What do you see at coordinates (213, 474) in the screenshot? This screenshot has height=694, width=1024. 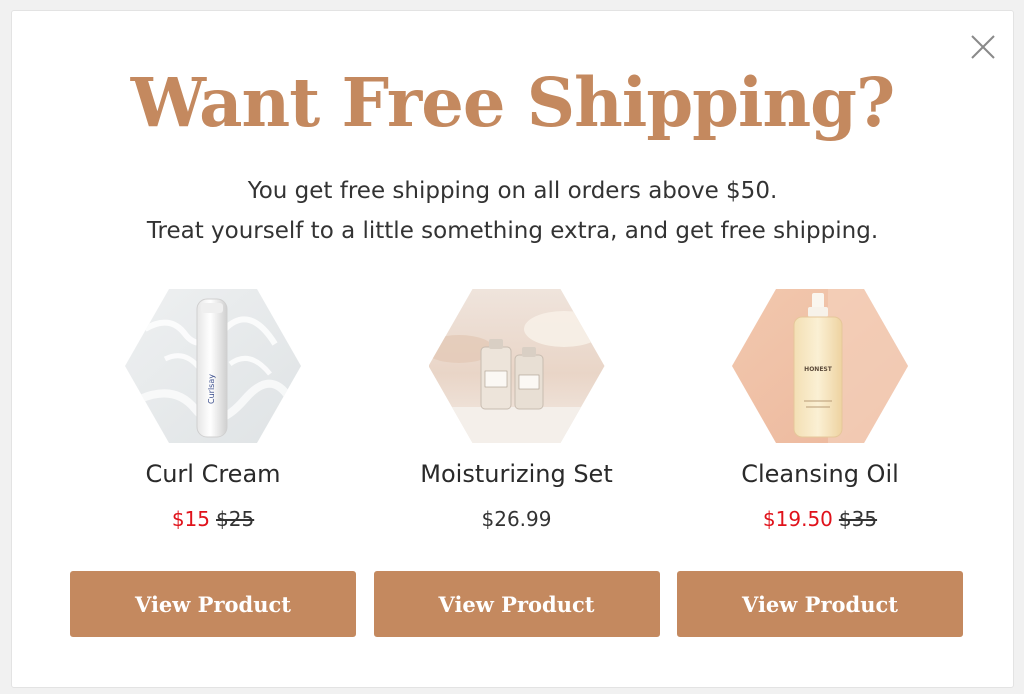 I see `product-name: Curl Cream` at bounding box center [213, 474].